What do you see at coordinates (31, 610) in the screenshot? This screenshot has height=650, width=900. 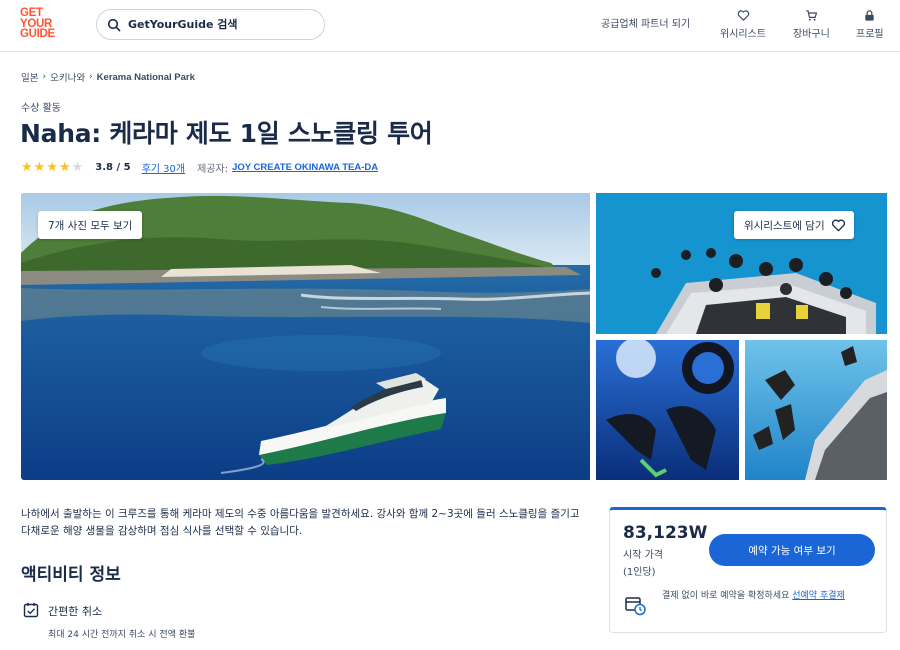 I see `calendar-check-icon` at bounding box center [31, 610].